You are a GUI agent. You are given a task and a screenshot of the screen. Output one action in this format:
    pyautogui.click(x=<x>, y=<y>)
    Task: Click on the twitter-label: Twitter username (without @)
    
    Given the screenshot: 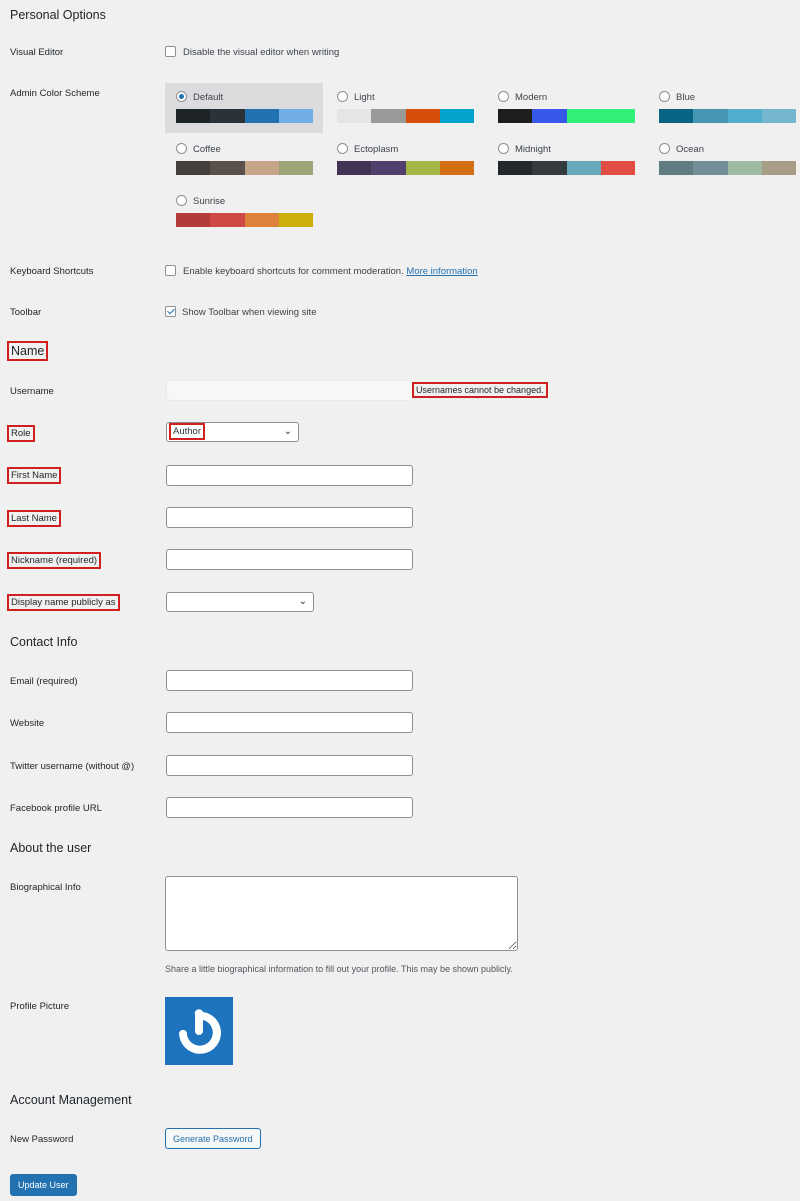 What is the action you would take?
    pyautogui.click(x=72, y=766)
    